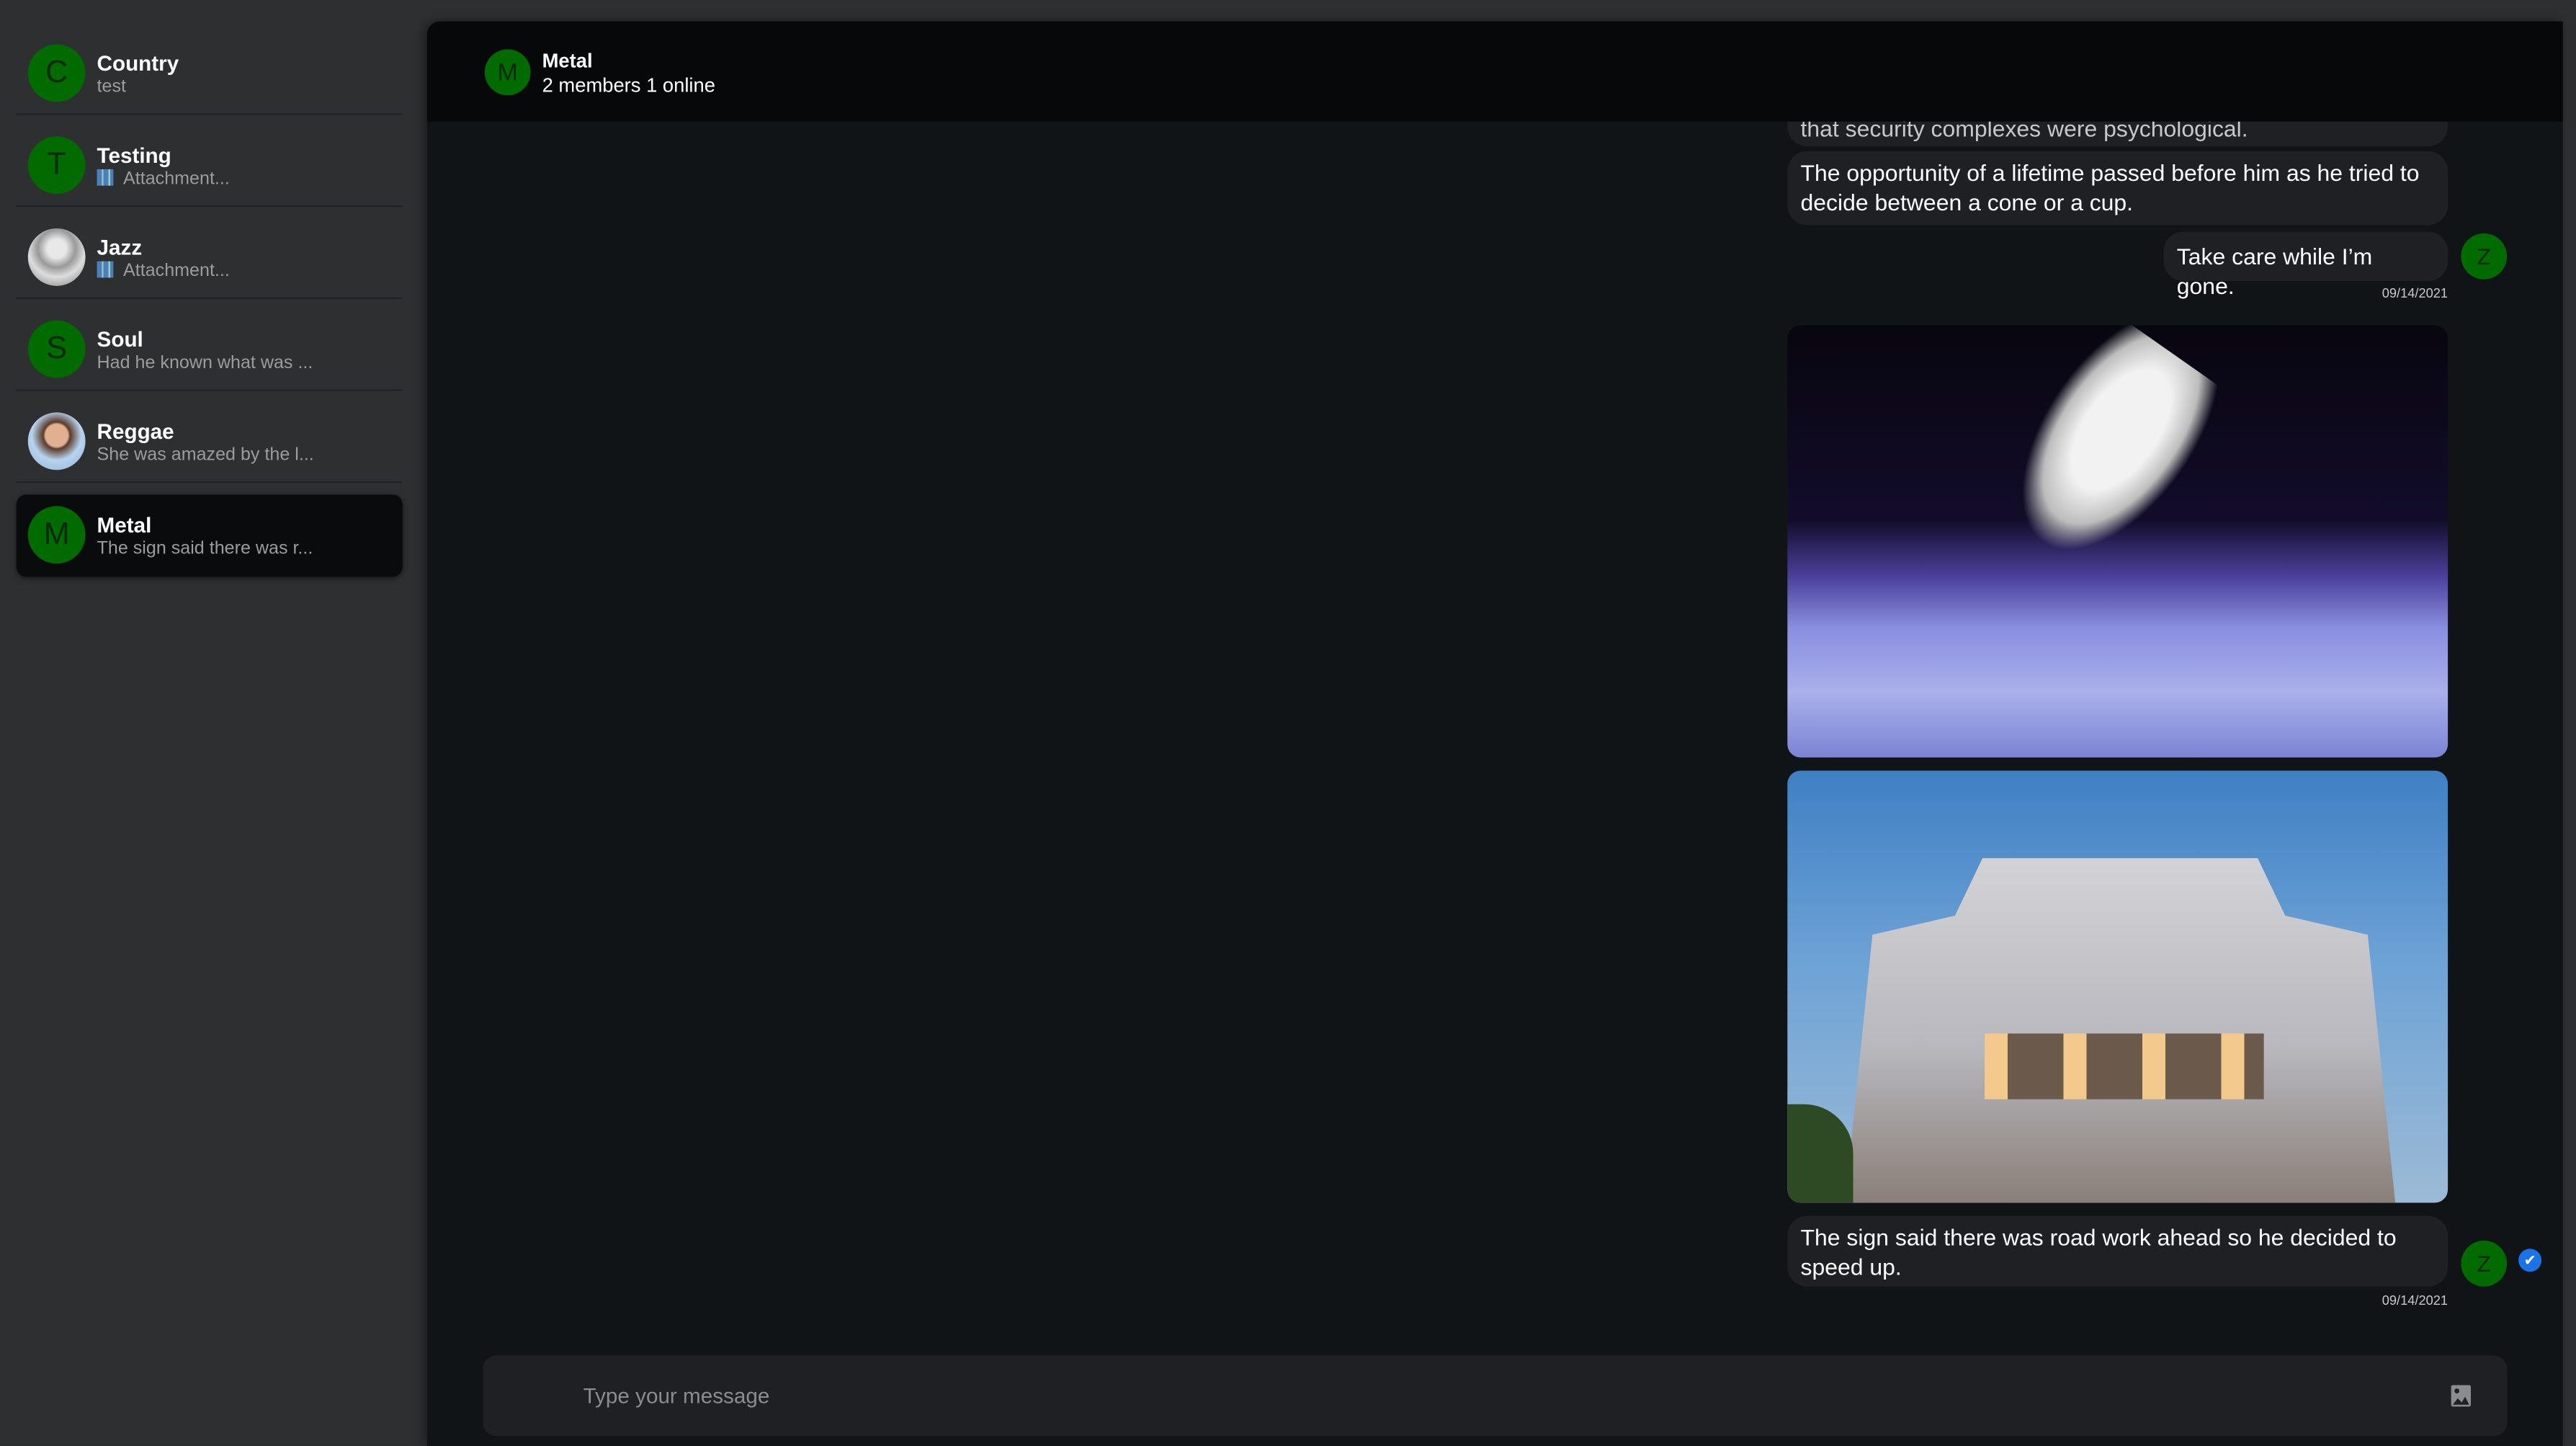 The image size is (2576, 1446). Describe the element at coordinates (120, 247) in the screenshot. I see `conversation-name: Jazz` at that location.